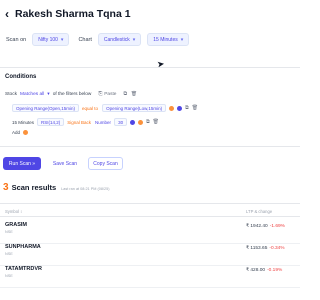  Describe the element at coordinates (48, 39) in the screenshot. I see `scan-on-value: Nifty 100` at that location.